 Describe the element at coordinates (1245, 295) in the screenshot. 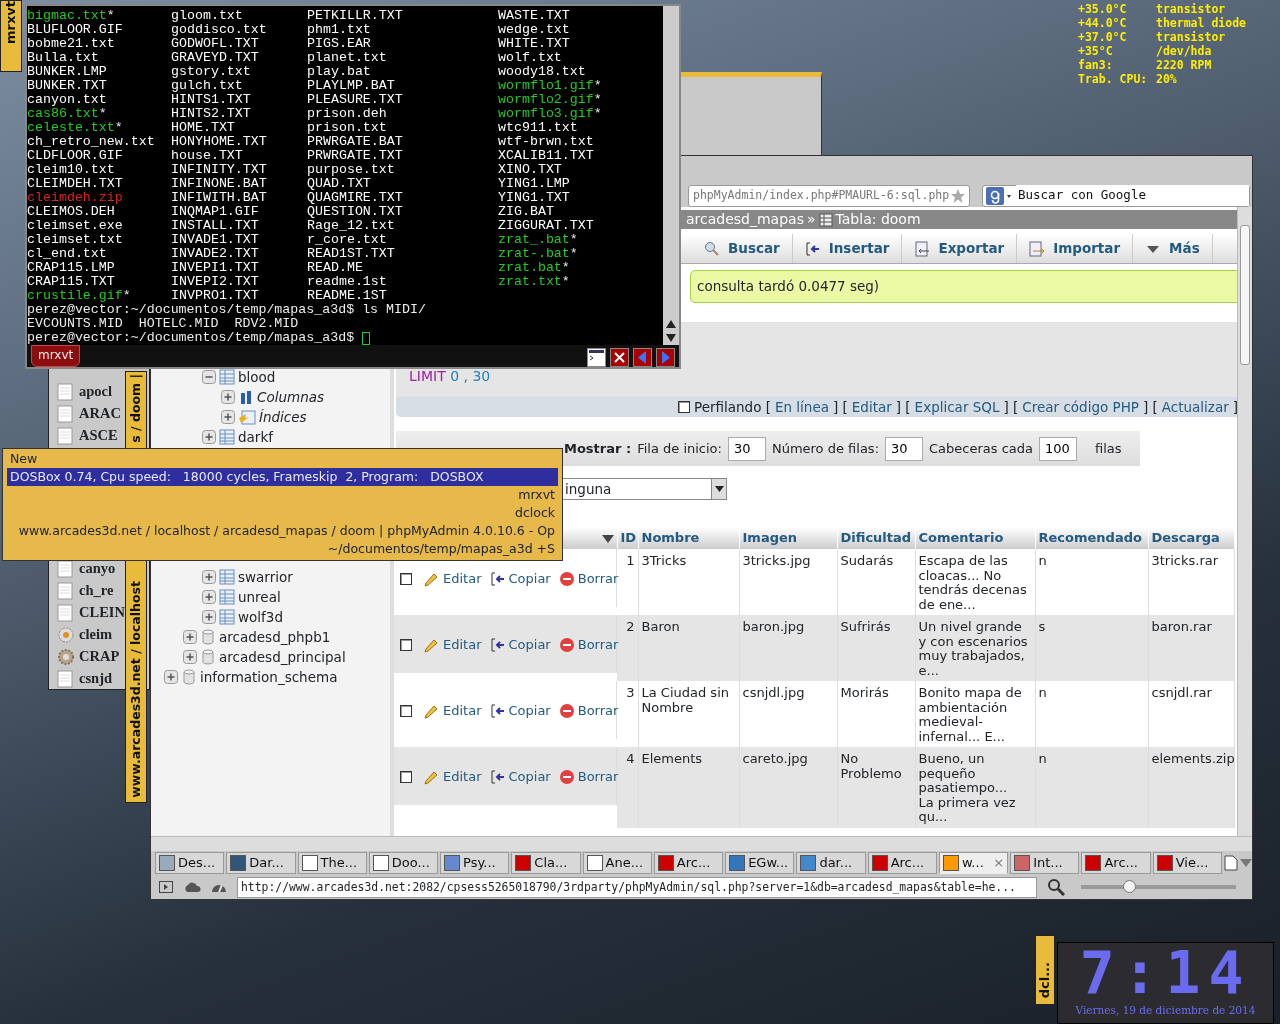

I see `scrollbar-thumb` at that location.